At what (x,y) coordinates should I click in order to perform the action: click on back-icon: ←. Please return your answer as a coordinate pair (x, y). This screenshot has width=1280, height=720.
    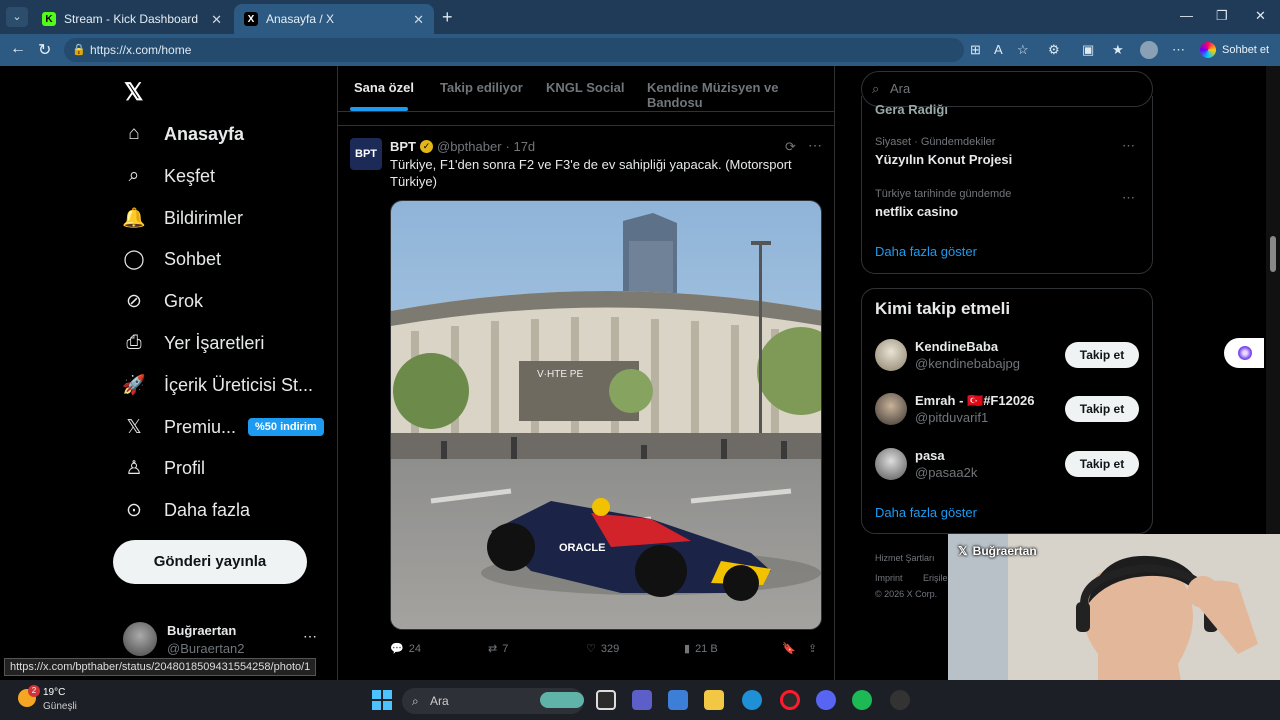
    Looking at the image, I should click on (18, 49).